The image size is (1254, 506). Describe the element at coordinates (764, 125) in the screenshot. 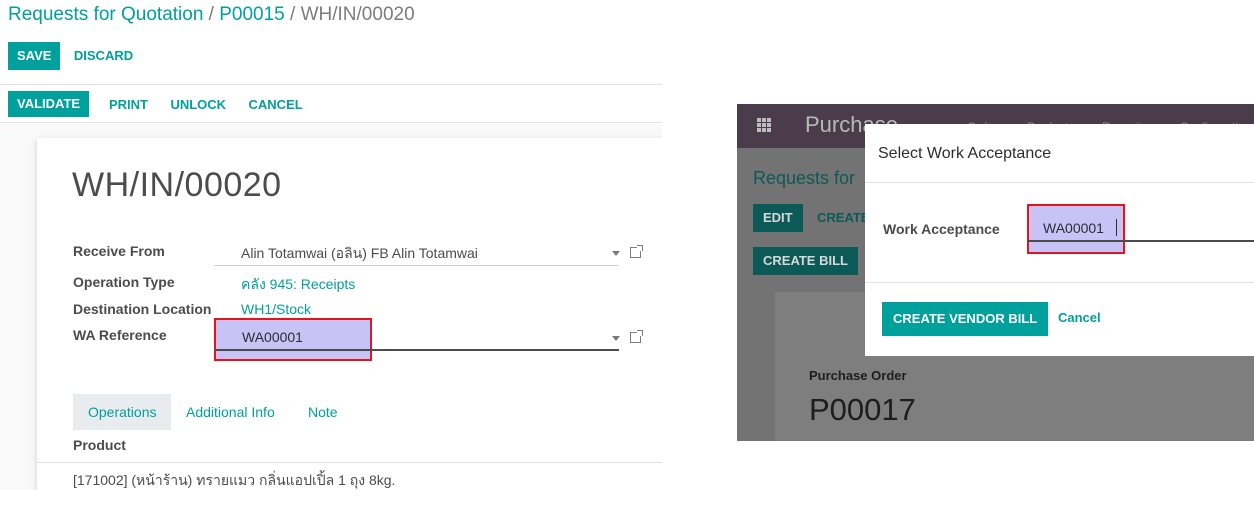

I see `apps-grid-icon` at that location.